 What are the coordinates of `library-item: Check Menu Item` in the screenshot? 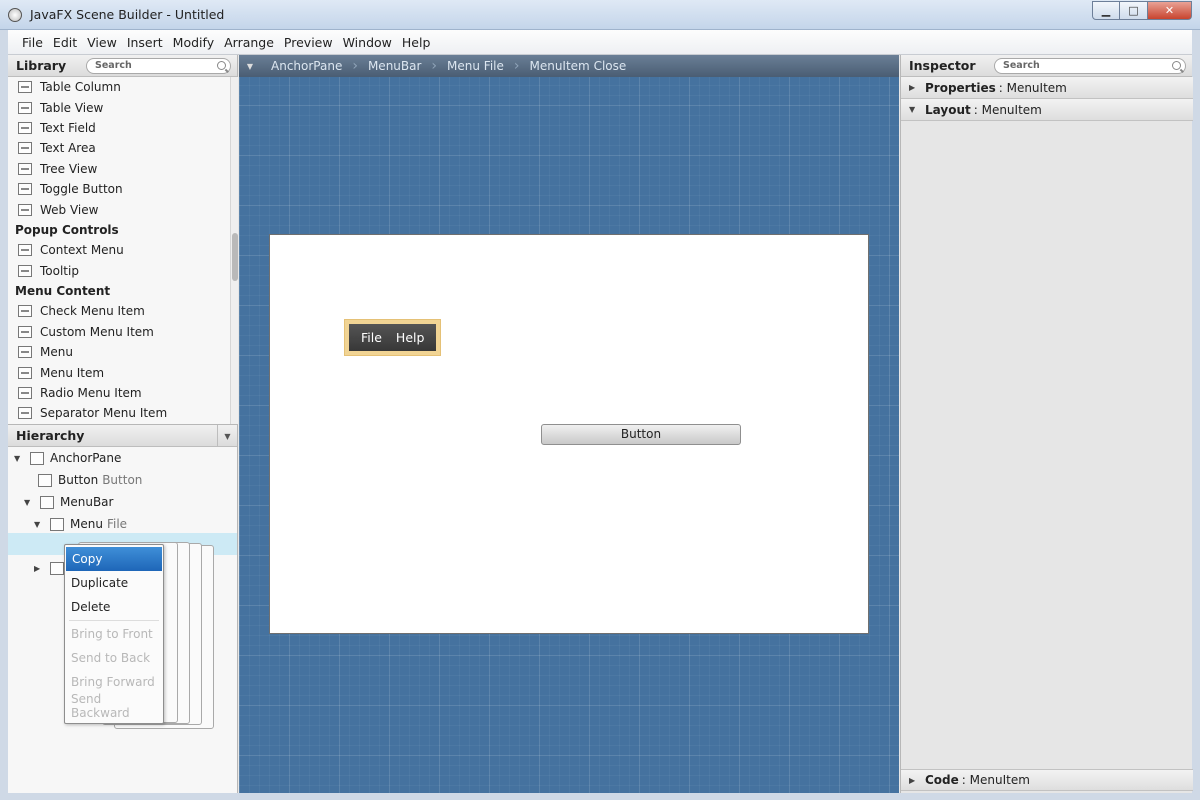 It's located at (119, 311).